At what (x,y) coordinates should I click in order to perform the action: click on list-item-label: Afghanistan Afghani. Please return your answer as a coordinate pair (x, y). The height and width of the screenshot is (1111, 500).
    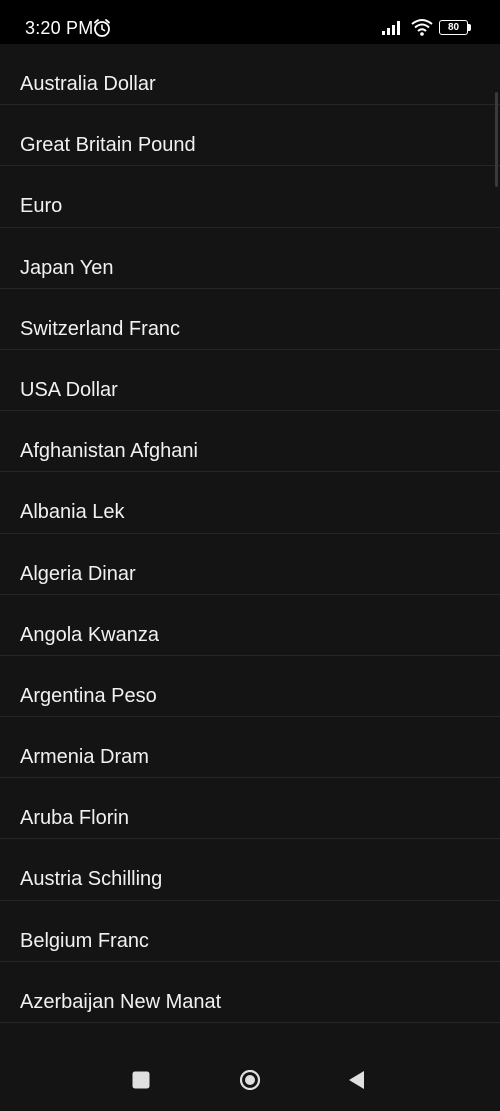
    Looking at the image, I should click on (109, 451).